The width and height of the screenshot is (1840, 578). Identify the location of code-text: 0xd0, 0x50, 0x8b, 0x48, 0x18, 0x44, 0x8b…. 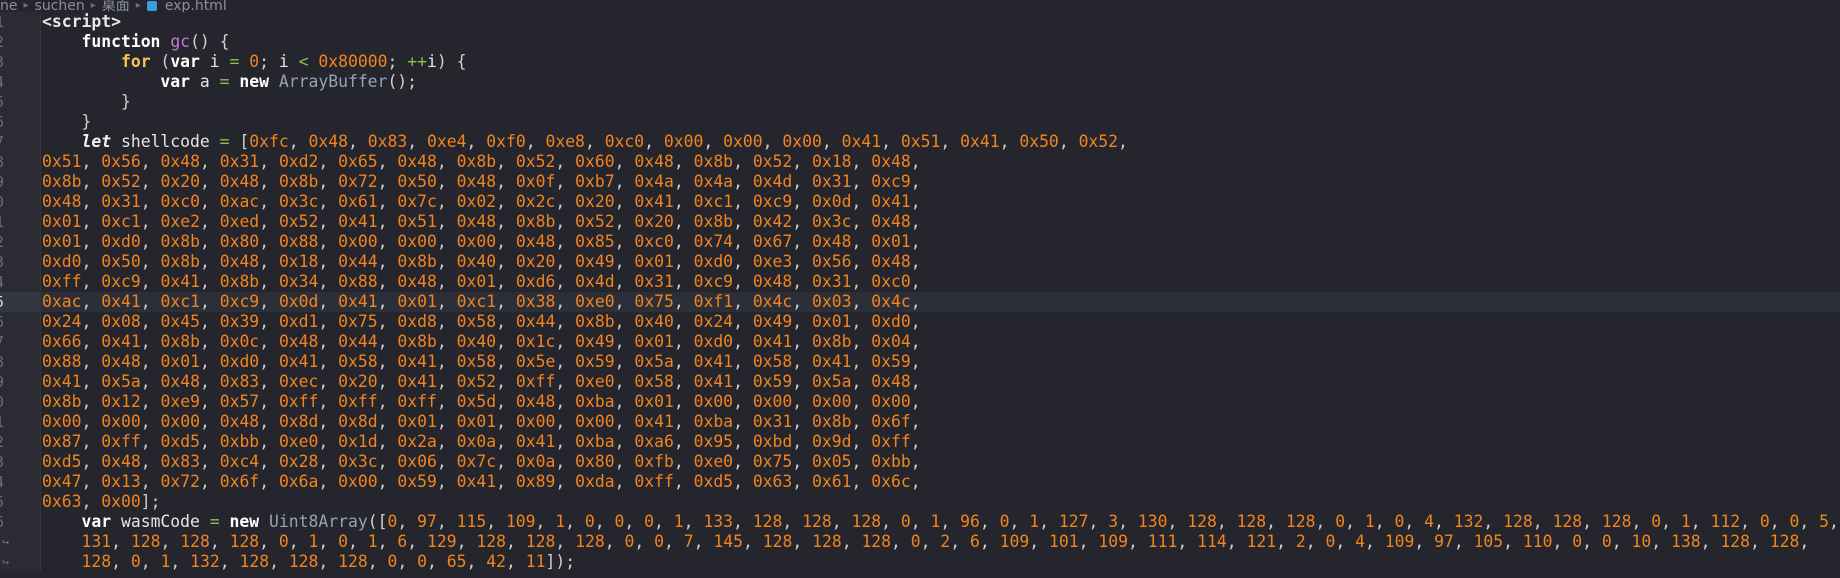
(481, 261).